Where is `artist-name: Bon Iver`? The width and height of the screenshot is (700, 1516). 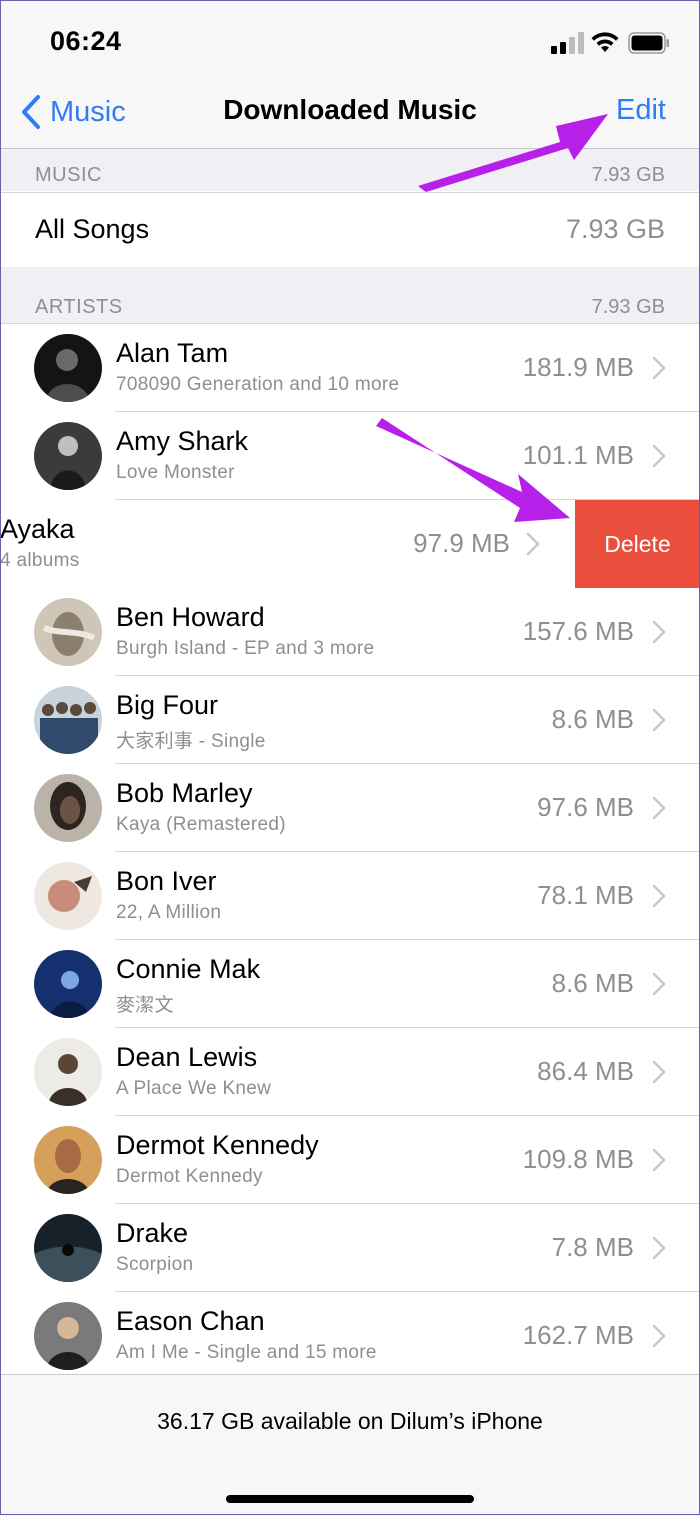 artist-name: Bon Iver is located at coordinates (166, 881).